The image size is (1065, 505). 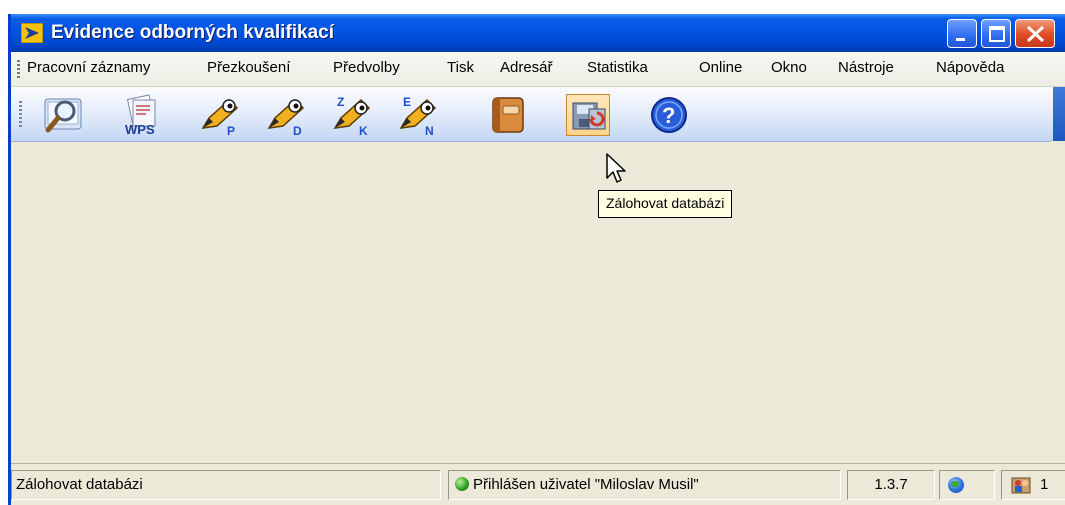 I want to click on svg-text: D, so click(x=297, y=130).